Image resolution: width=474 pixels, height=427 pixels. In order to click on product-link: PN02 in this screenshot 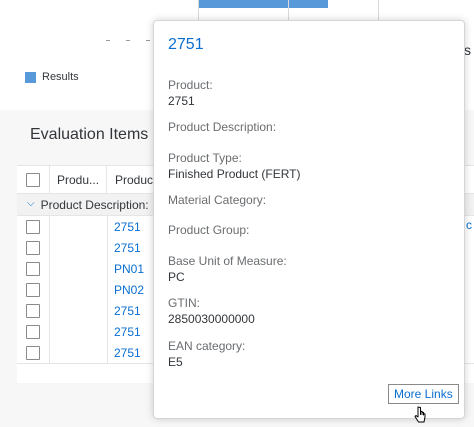, I will do `click(132, 289)`.